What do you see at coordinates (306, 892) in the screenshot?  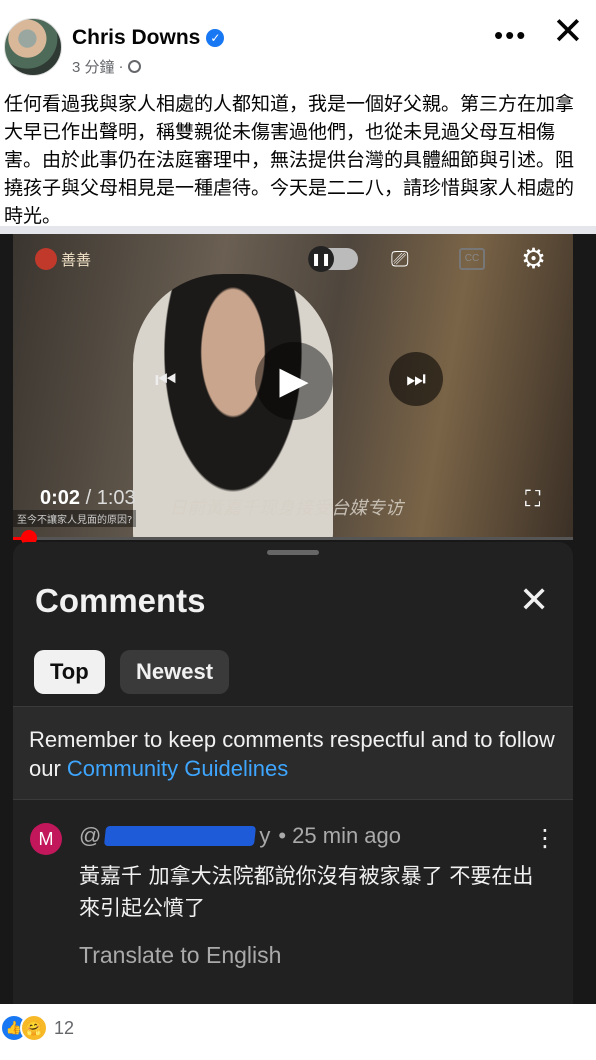 I see `comment-body: 黃嘉千 加拿大法院都說你沒有被家暴了 不要在出來引起公憤了` at bounding box center [306, 892].